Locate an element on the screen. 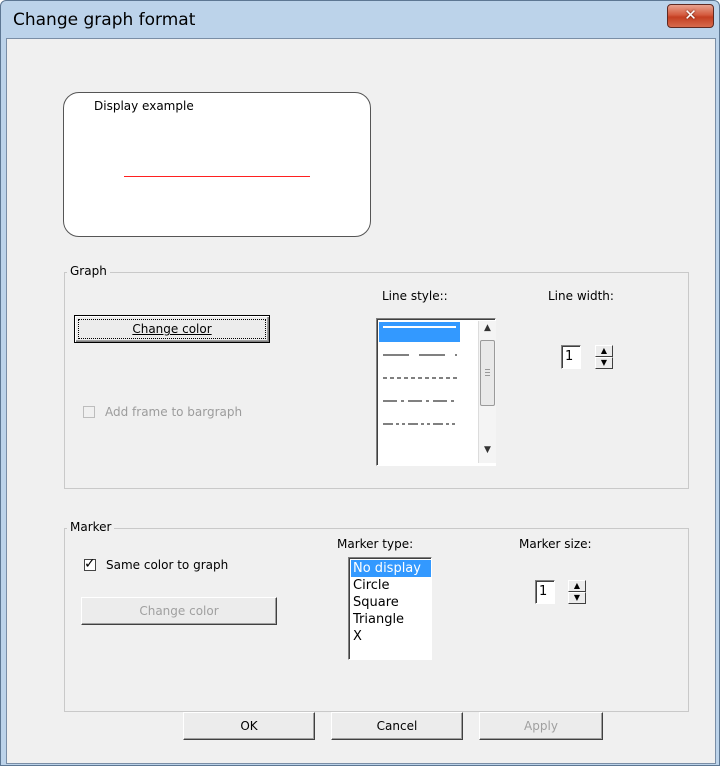 The height and width of the screenshot is (766, 720). marker-type-item: Circle is located at coordinates (391, 585).